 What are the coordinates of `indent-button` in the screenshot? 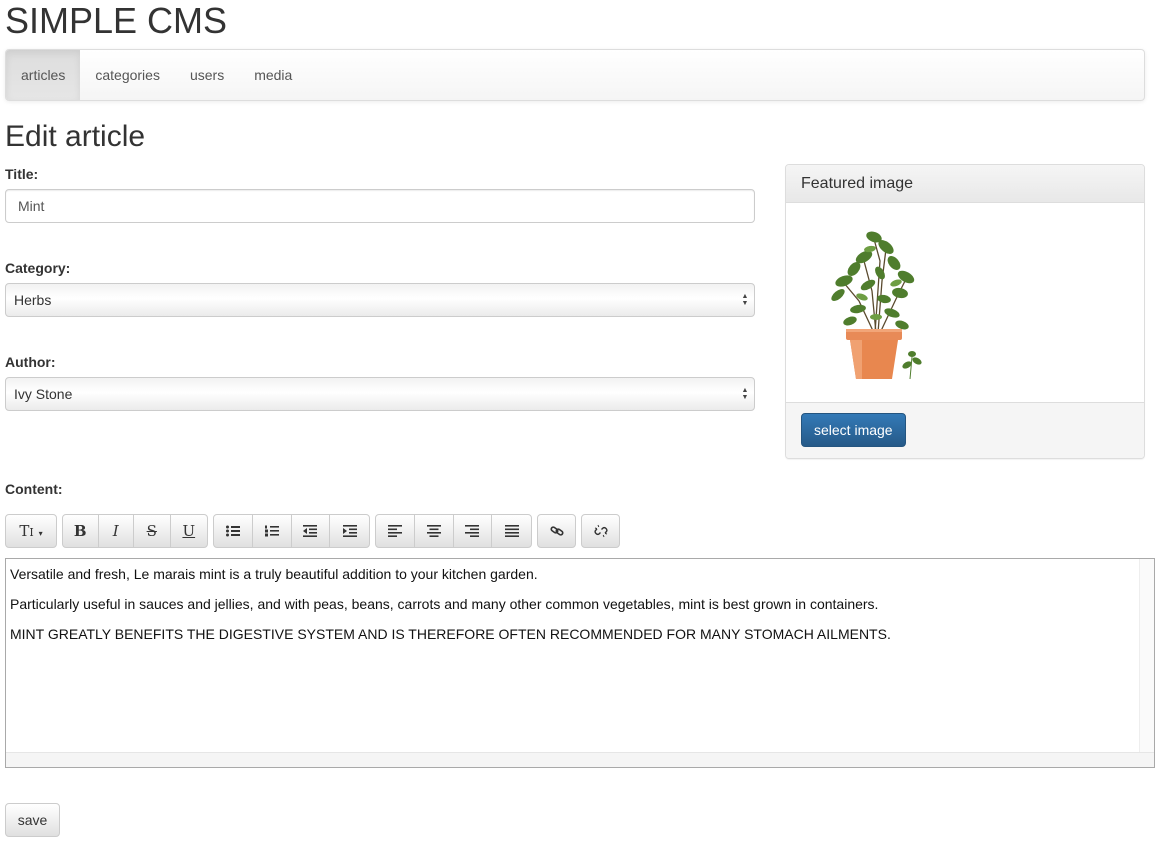 It's located at (349, 531).